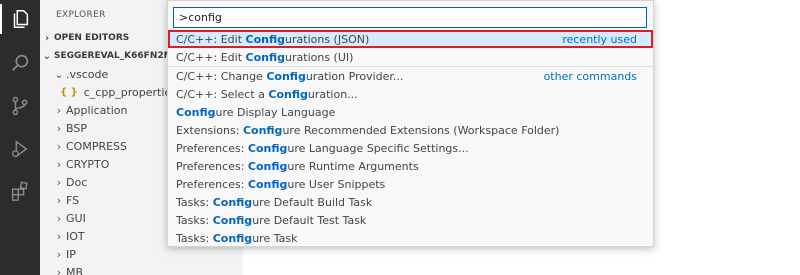 The height and width of the screenshot is (275, 800). What do you see at coordinates (81, 15) in the screenshot?
I see `sidebar-title: EXPLORER` at bounding box center [81, 15].